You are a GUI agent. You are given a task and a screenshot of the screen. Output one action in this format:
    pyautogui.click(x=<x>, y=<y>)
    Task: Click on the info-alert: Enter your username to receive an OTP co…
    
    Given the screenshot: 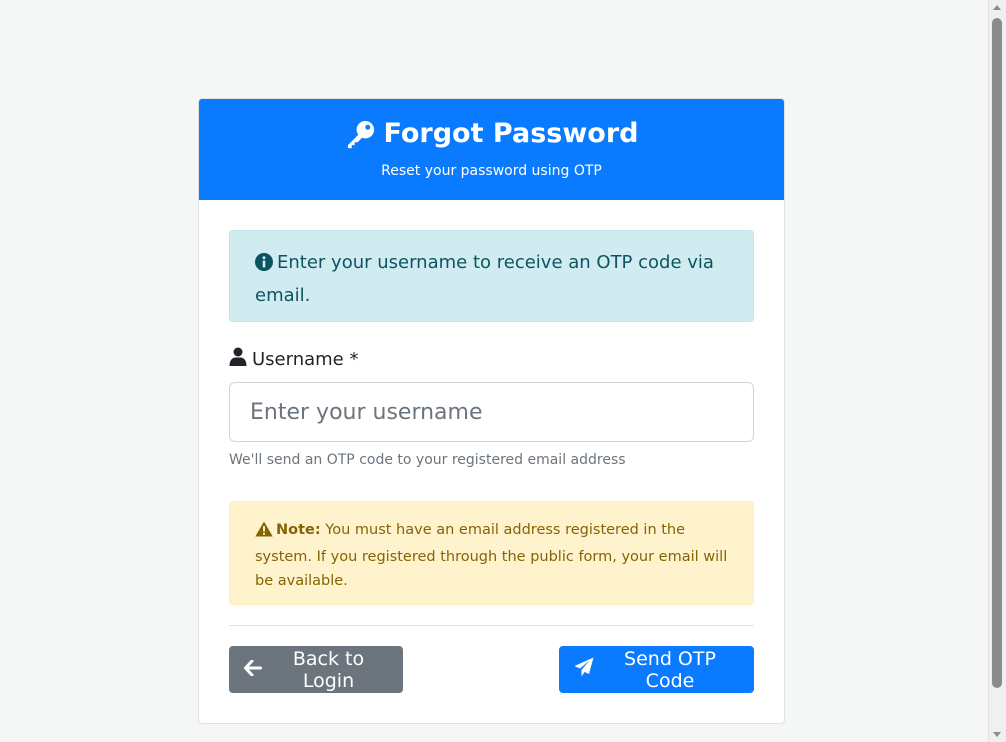 What is the action you would take?
    pyautogui.click(x=491, y=276)
    